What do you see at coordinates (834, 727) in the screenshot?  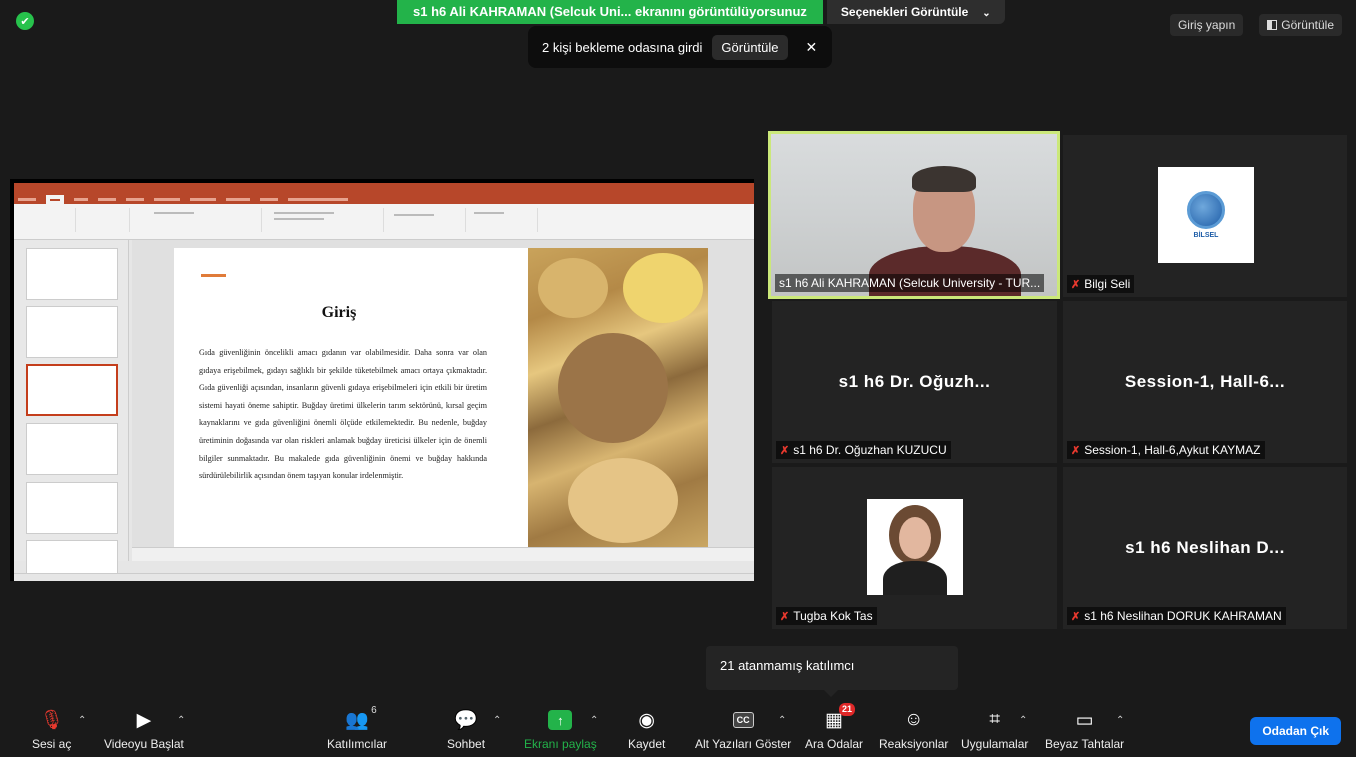 I see `breakout-rooms-button: ▦ 21 Ara Odalar` at bounding box center [834, 727].